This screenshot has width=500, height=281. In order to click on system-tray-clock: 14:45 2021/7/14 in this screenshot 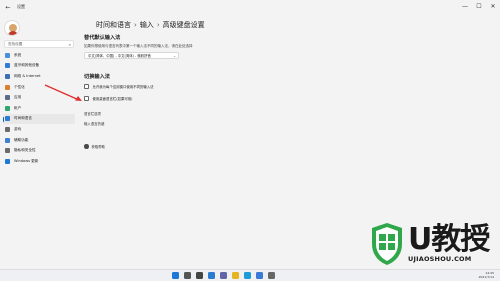, I will do `click(486, 275)`.